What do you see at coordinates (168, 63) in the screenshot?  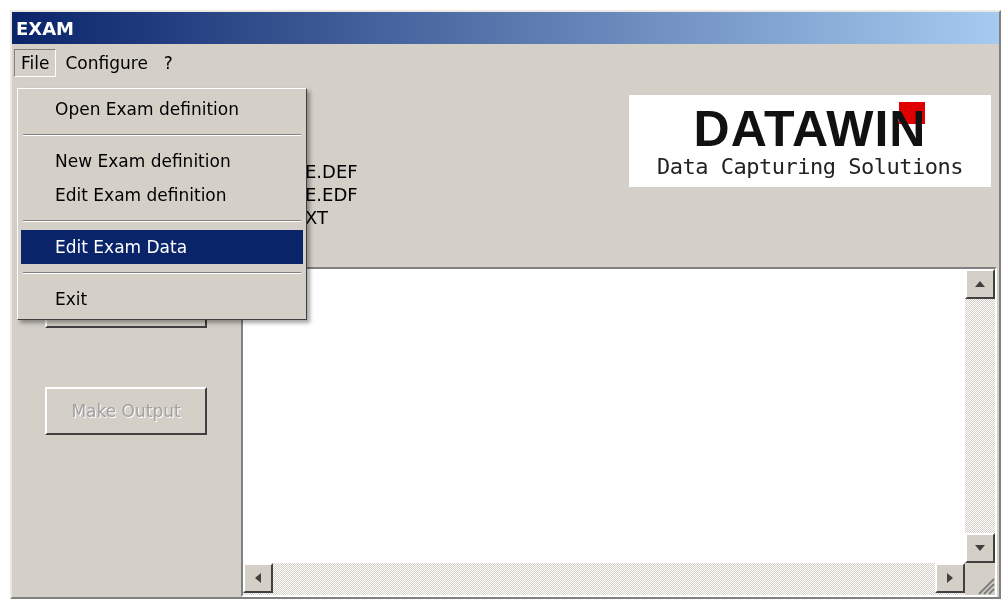 I see `menu-title: ?` at bounding box center [168, 63].